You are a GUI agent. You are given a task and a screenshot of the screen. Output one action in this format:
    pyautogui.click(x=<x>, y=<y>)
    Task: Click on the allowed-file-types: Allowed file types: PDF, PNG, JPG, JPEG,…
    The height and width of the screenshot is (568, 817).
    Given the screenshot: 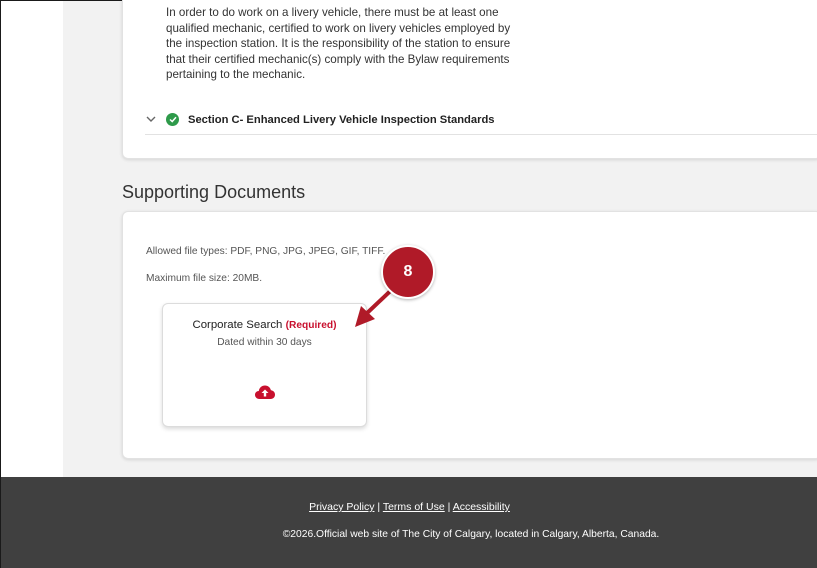 What is the action you would take?
    pyautogui.click(x=266, y=251)
    